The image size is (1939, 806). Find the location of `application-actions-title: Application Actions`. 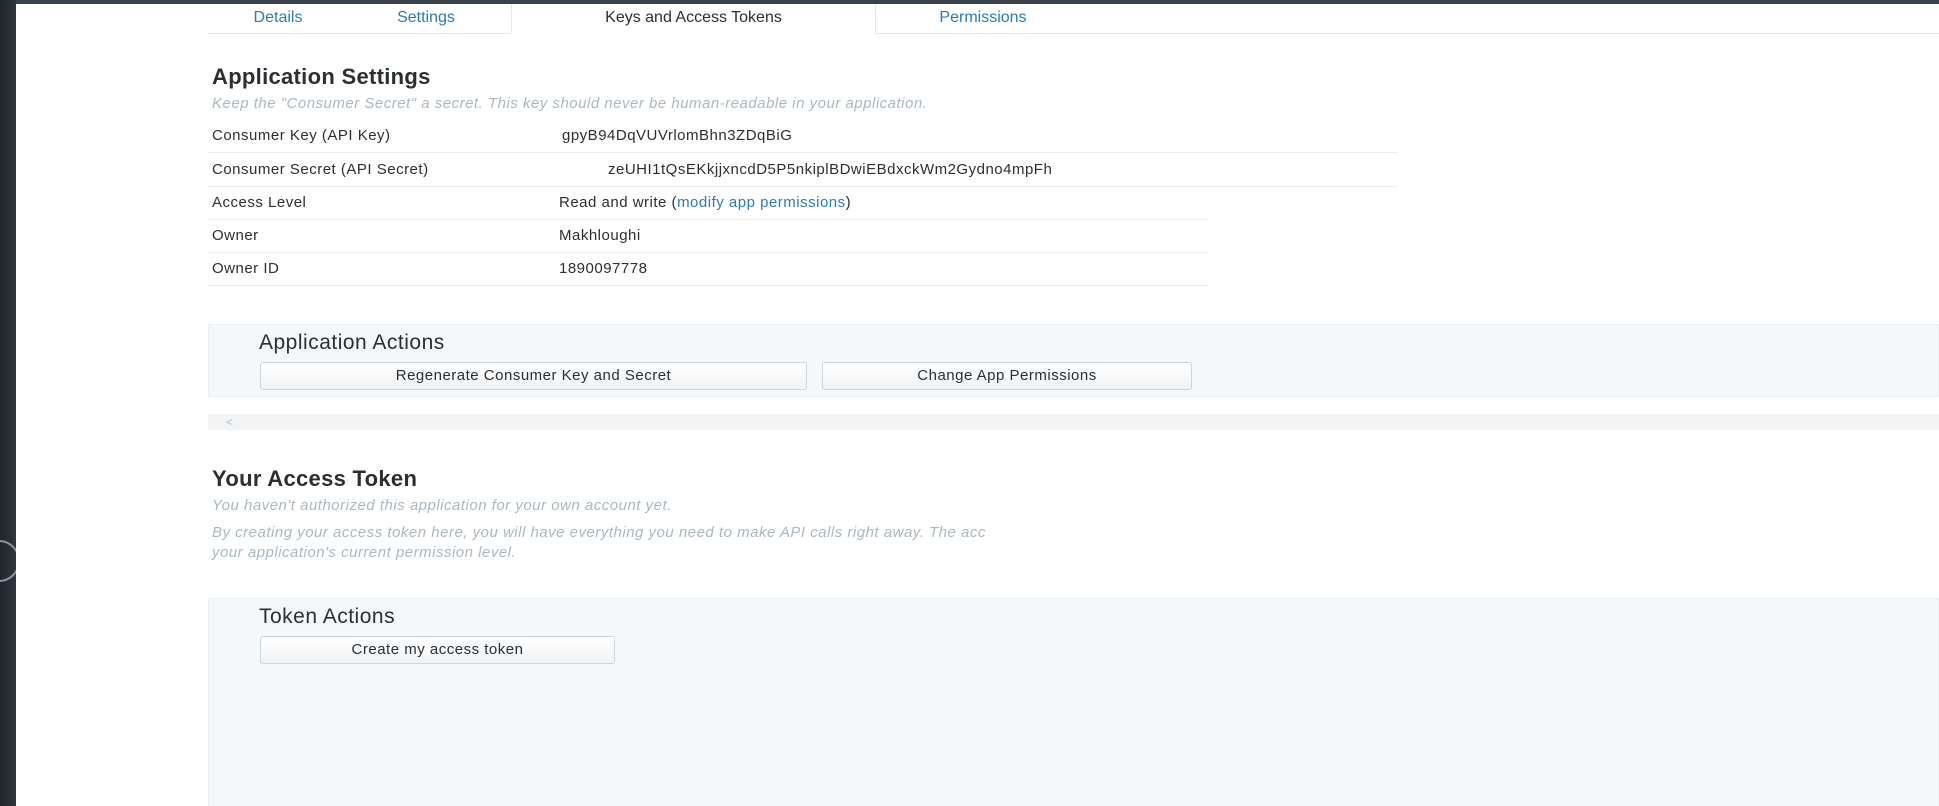

application-actions-title: Application Actions is located at coordinates (352, 342).